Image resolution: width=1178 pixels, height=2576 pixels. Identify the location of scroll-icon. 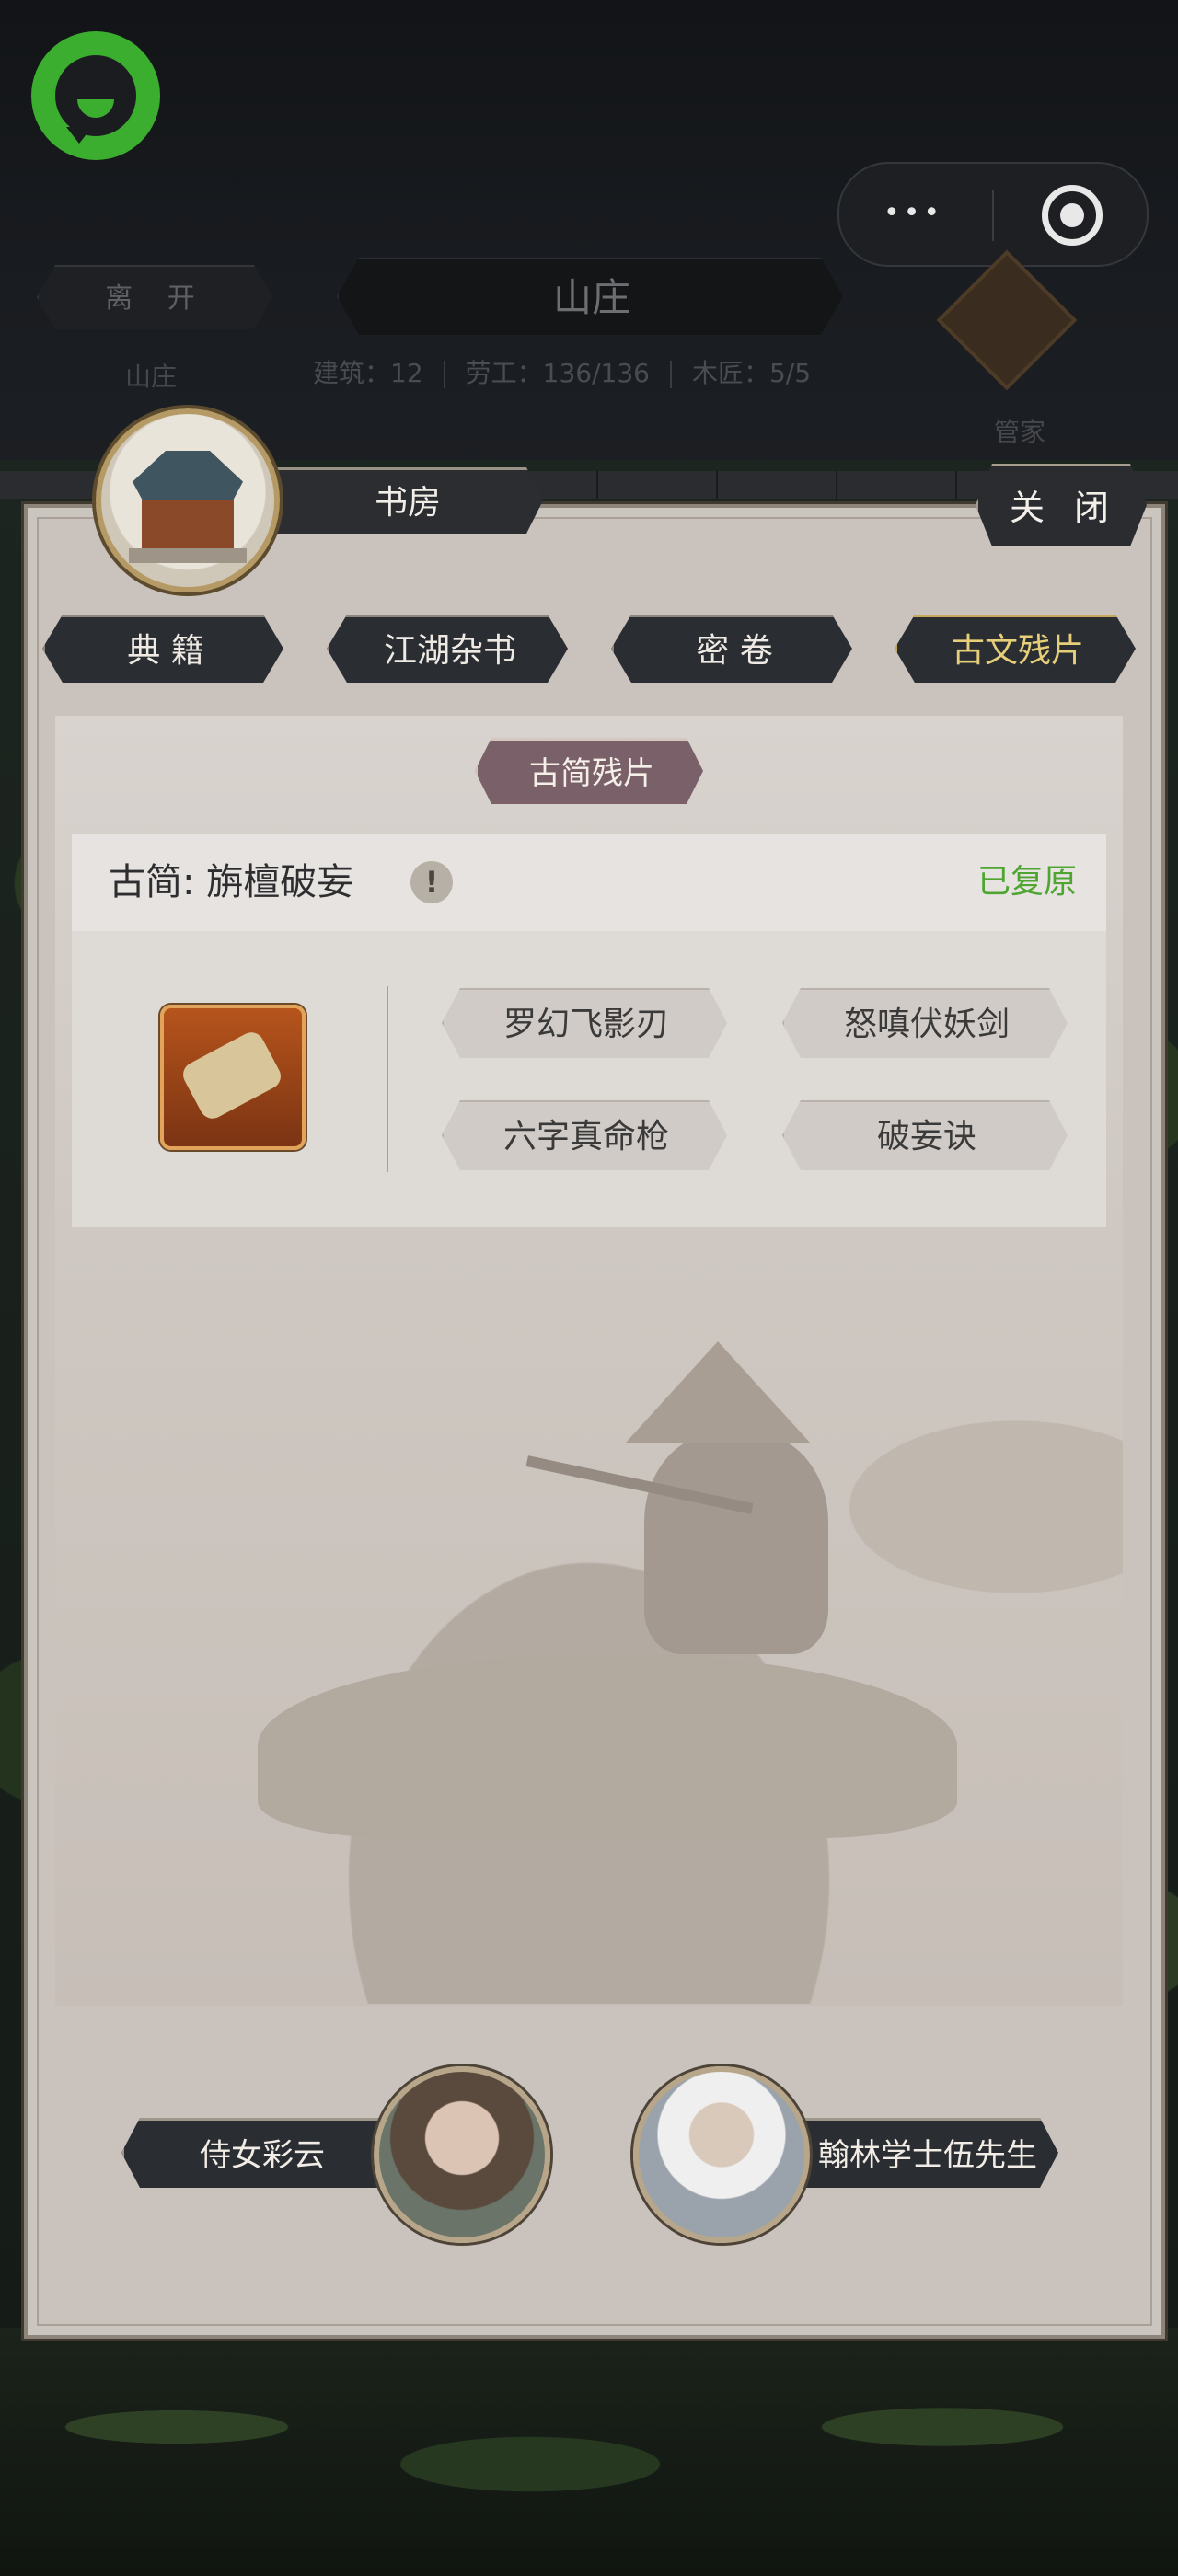
(233, 1077).